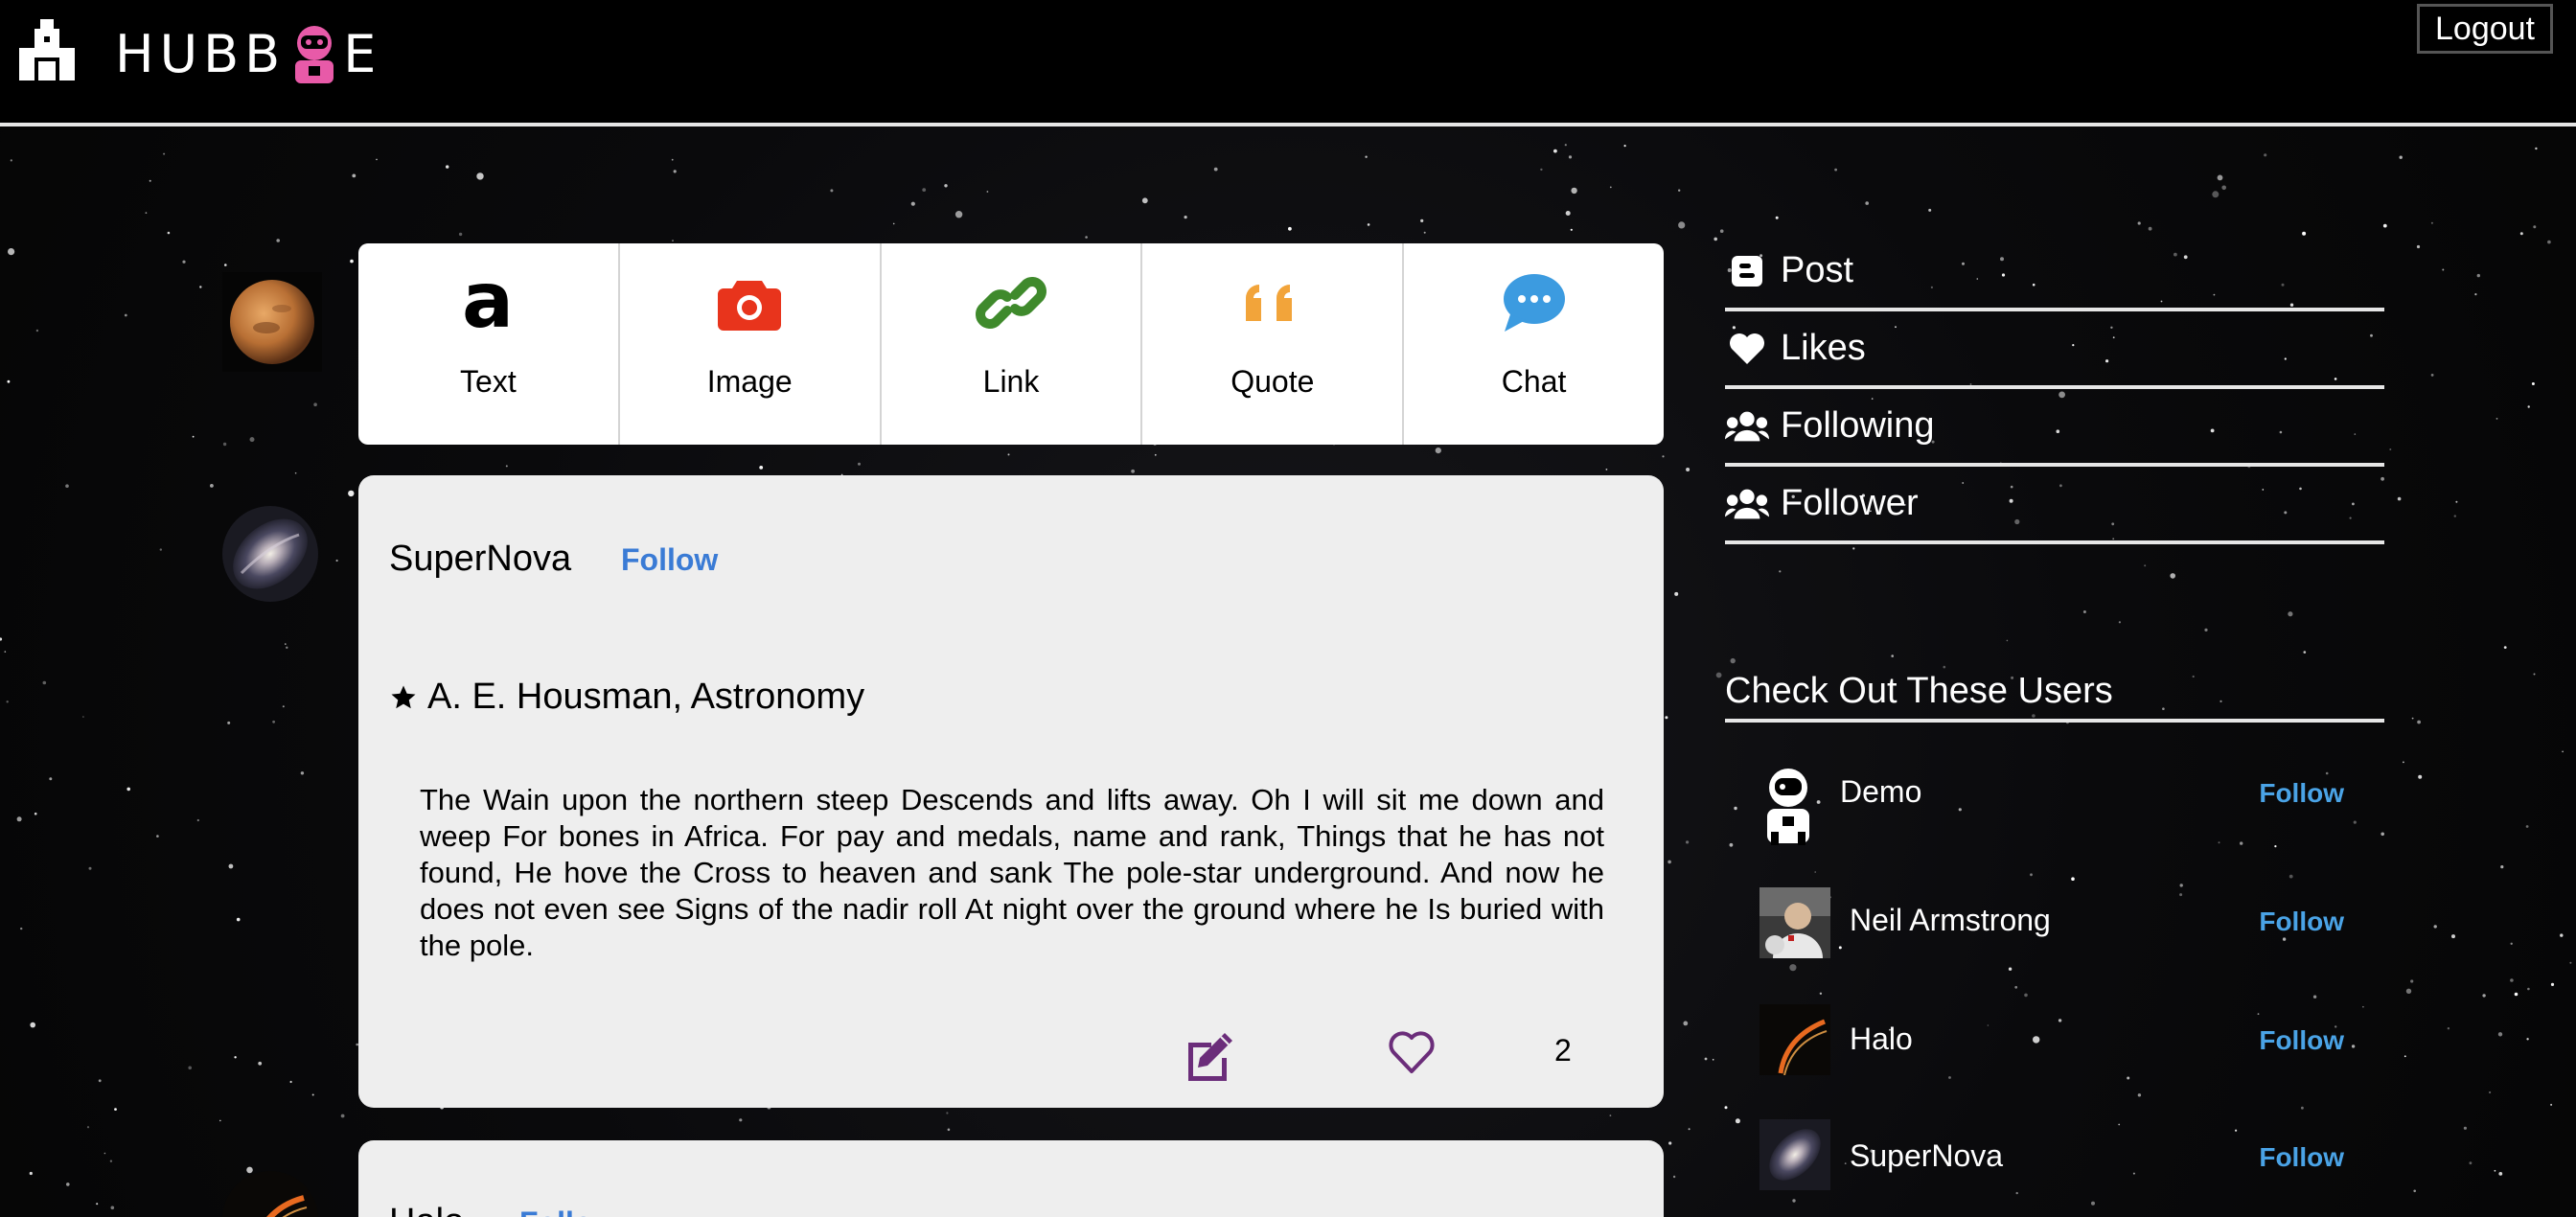 This screenshot has width=2576, height=1217. I want to click on heart-outline-icon, so click(1412, 1051).